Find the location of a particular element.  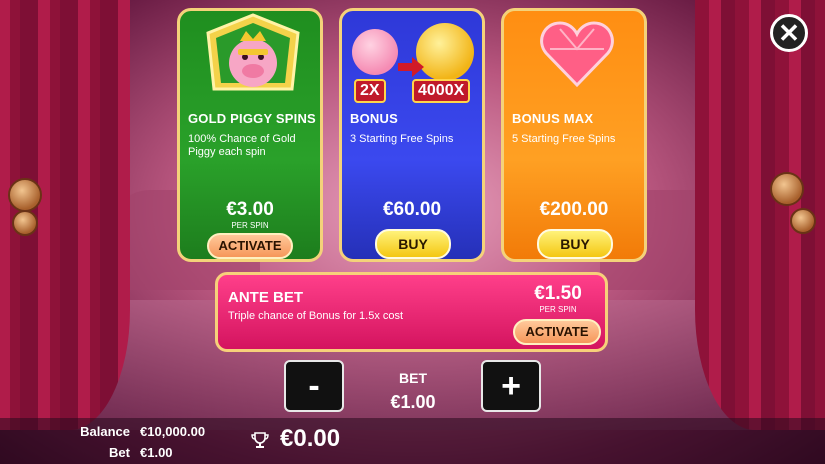

ante-bet-price: €1.50 is located at coordinates (558, 293).